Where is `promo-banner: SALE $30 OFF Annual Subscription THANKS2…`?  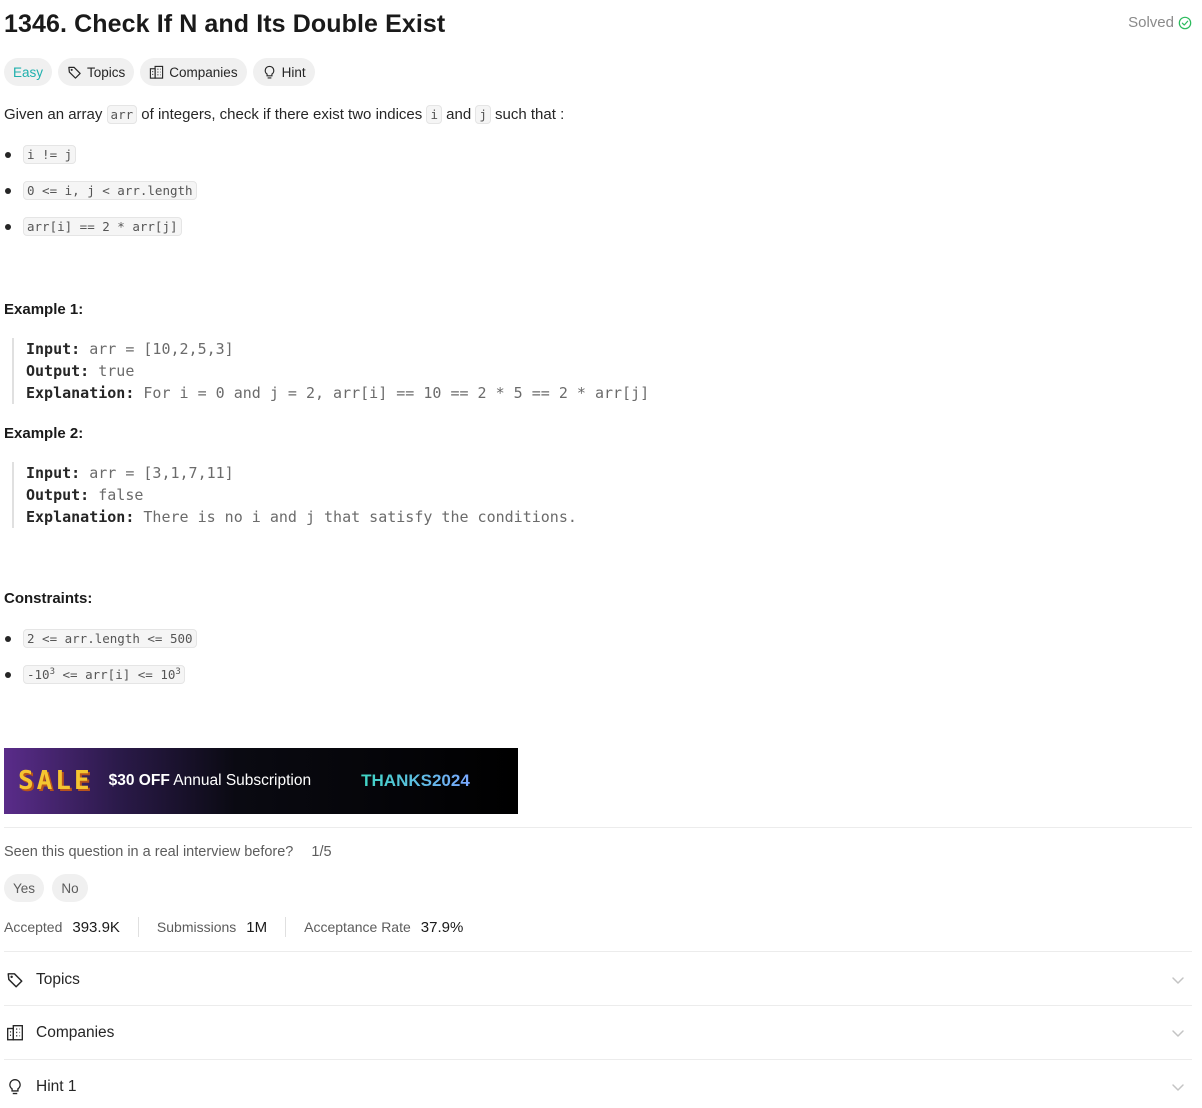 promo-banner: SALE $30 OFF Annual Subscription THANKS2… is located at coordinates (261, 781).